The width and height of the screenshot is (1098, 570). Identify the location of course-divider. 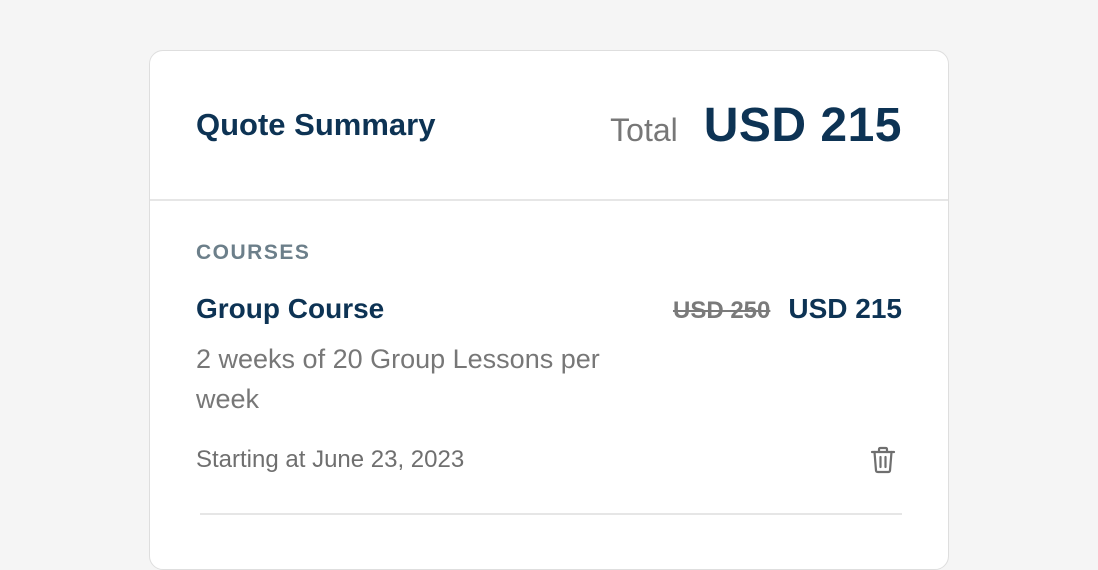
(551, 514).